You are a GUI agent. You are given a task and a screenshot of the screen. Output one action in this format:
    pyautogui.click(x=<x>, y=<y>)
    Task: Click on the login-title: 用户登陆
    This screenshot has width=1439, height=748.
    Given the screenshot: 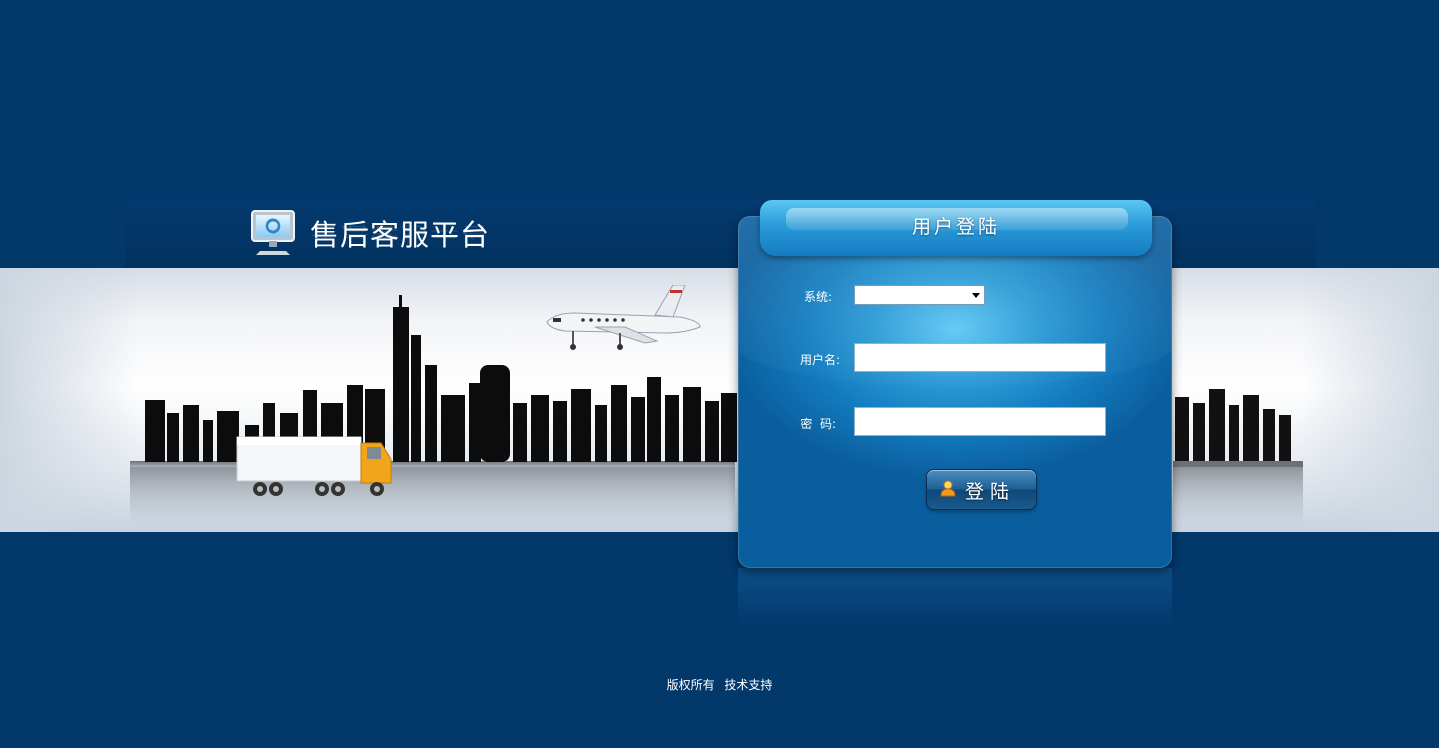 What is the action you would take?
    pyautogui.click(x=955, y=227)
    